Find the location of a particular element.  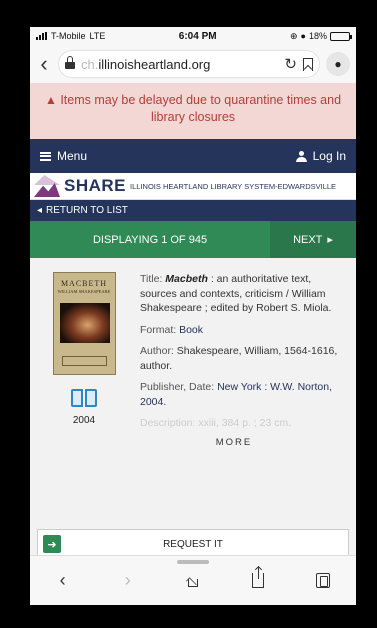

signal-strength-icon is located at coordinates (41, 36).